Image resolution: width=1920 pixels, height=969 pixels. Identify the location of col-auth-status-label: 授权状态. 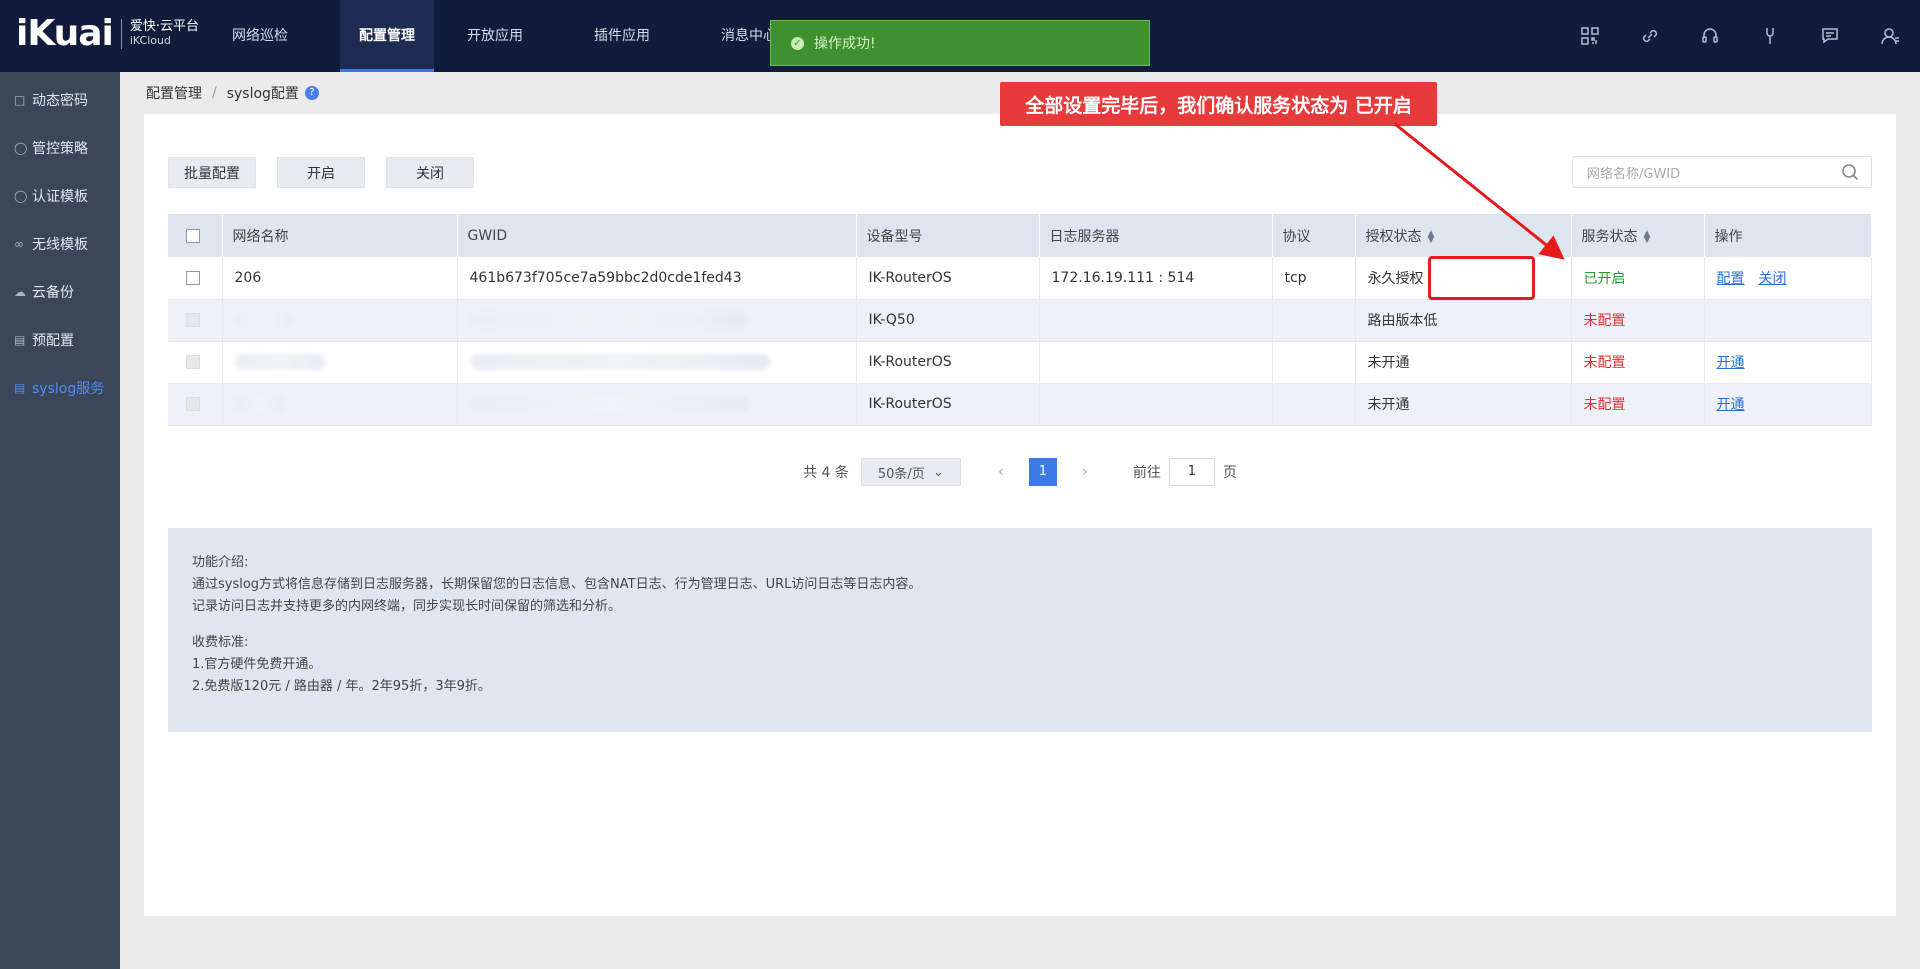
(1393, 236).